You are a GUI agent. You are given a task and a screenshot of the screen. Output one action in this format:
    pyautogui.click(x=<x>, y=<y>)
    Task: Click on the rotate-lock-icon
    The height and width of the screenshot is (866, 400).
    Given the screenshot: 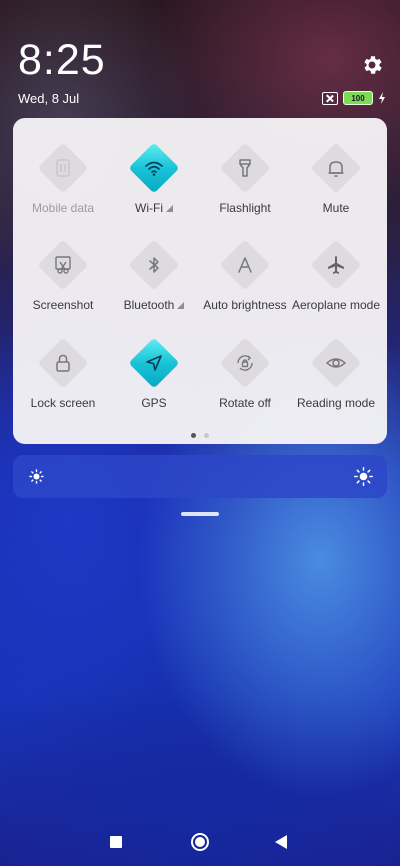 What is the action you would take?
    pyautogui.click(x=245, y=363)
    